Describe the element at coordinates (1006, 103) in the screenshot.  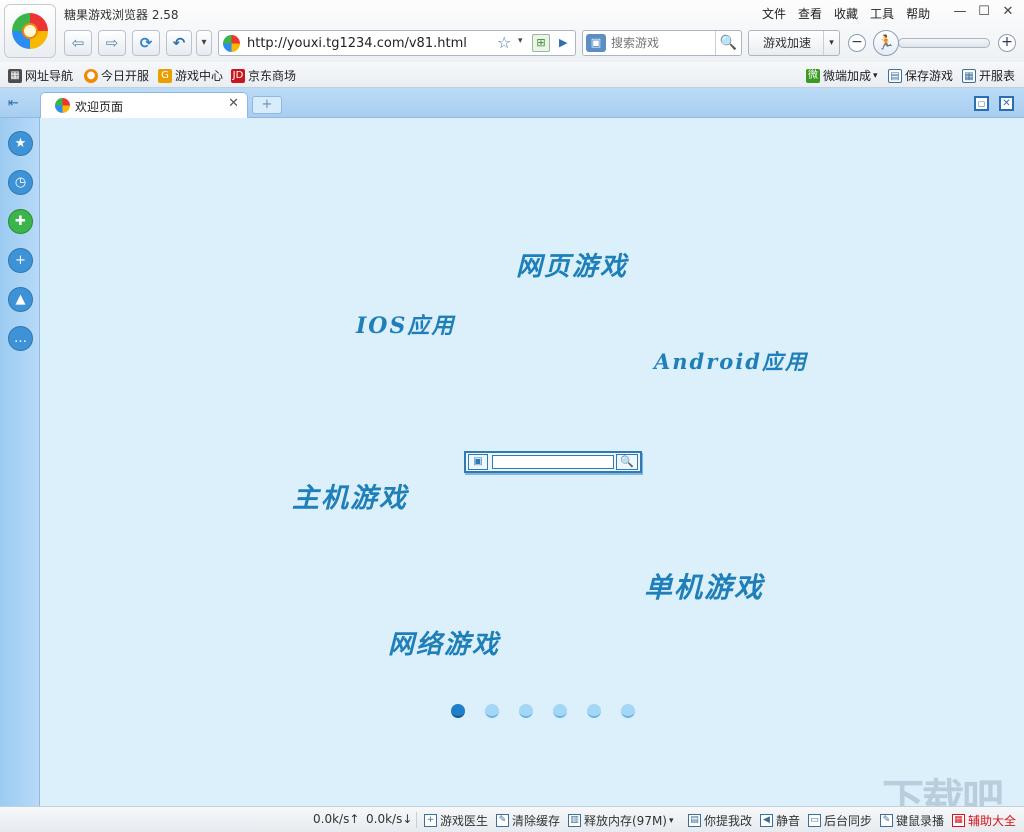
I see `close-all-icon: ✕` at that location.